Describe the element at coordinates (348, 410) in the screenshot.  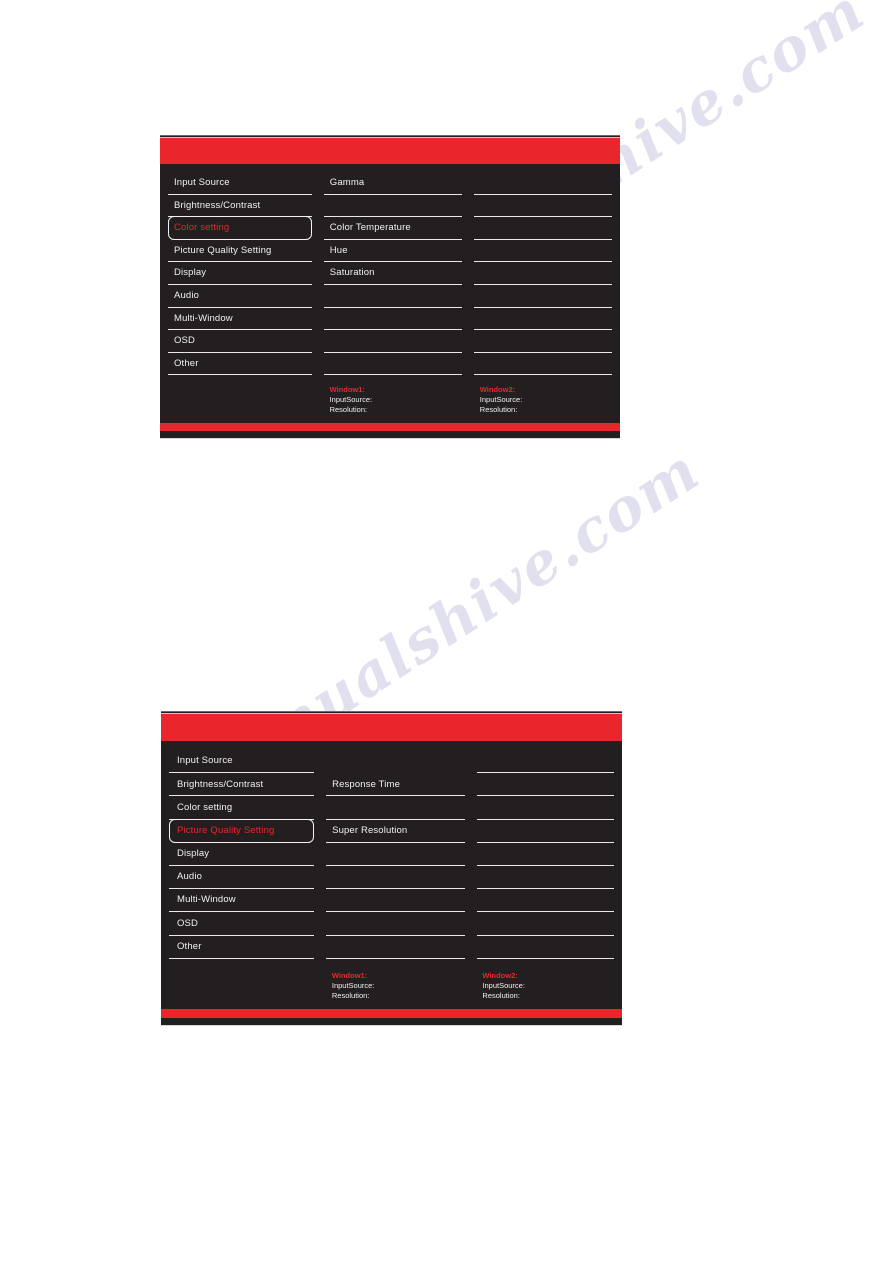
I see `window1-resolution-label: Resolution:` at that location.